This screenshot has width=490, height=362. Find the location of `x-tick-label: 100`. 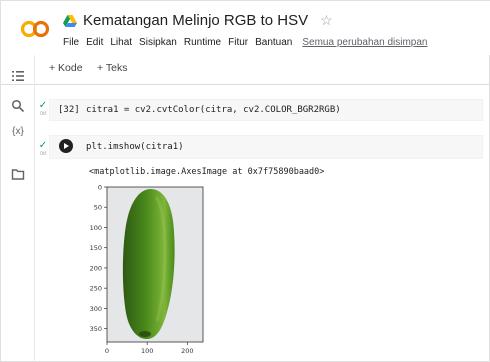

x-tick-label: 100 is located at coordinates (147, 351).